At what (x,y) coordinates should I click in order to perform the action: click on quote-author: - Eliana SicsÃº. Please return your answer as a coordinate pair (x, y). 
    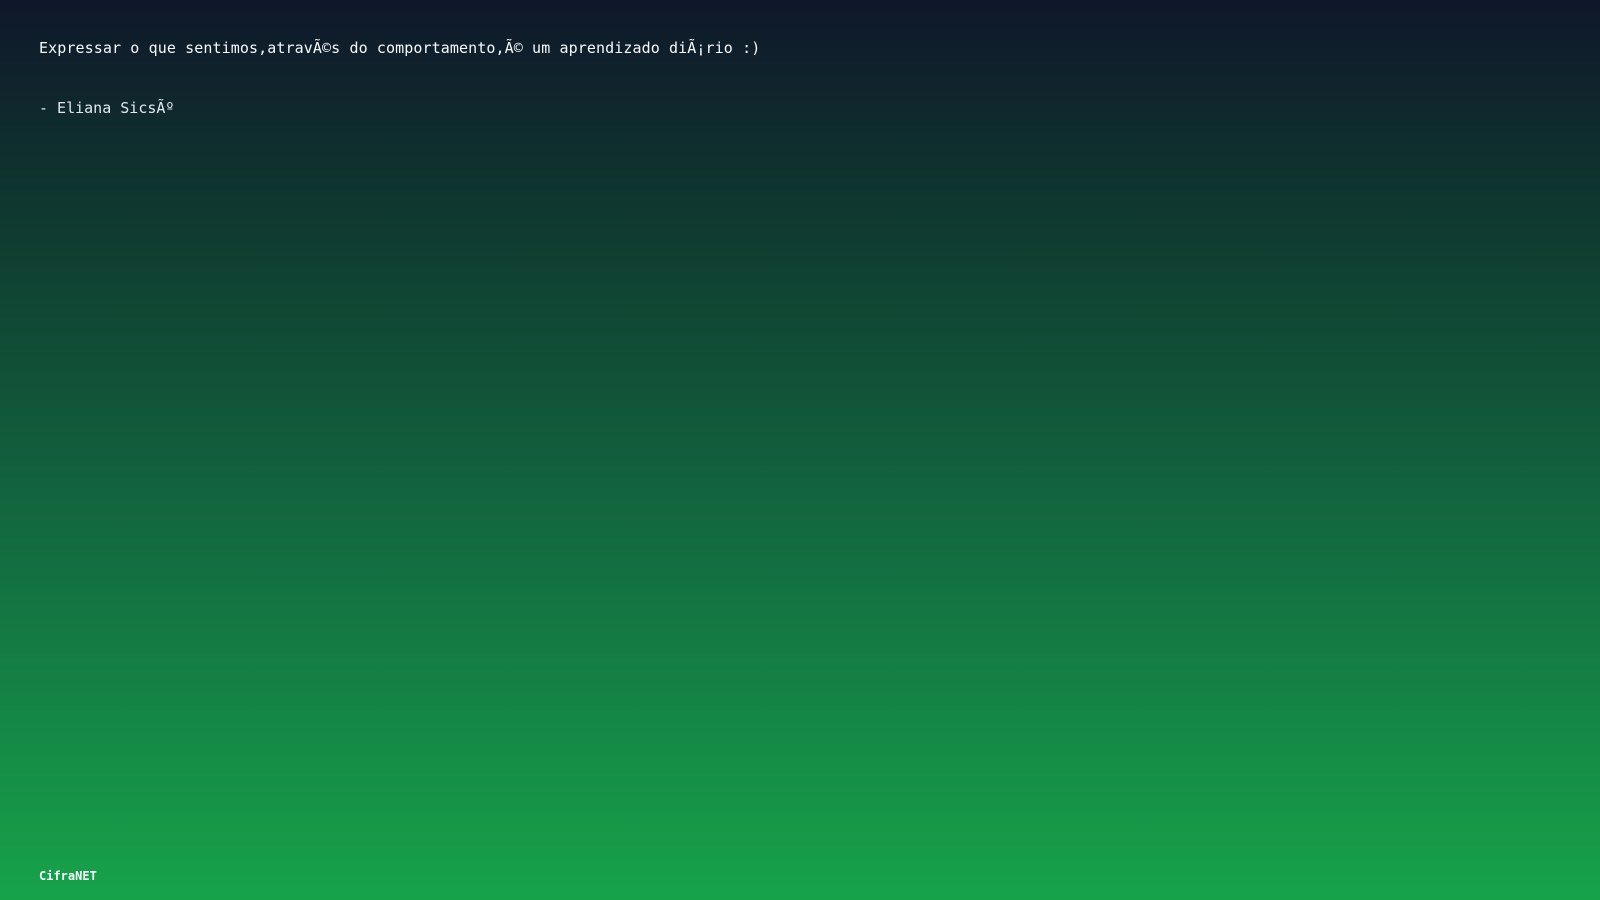
    Looking at the image, I should click on (107, 108).